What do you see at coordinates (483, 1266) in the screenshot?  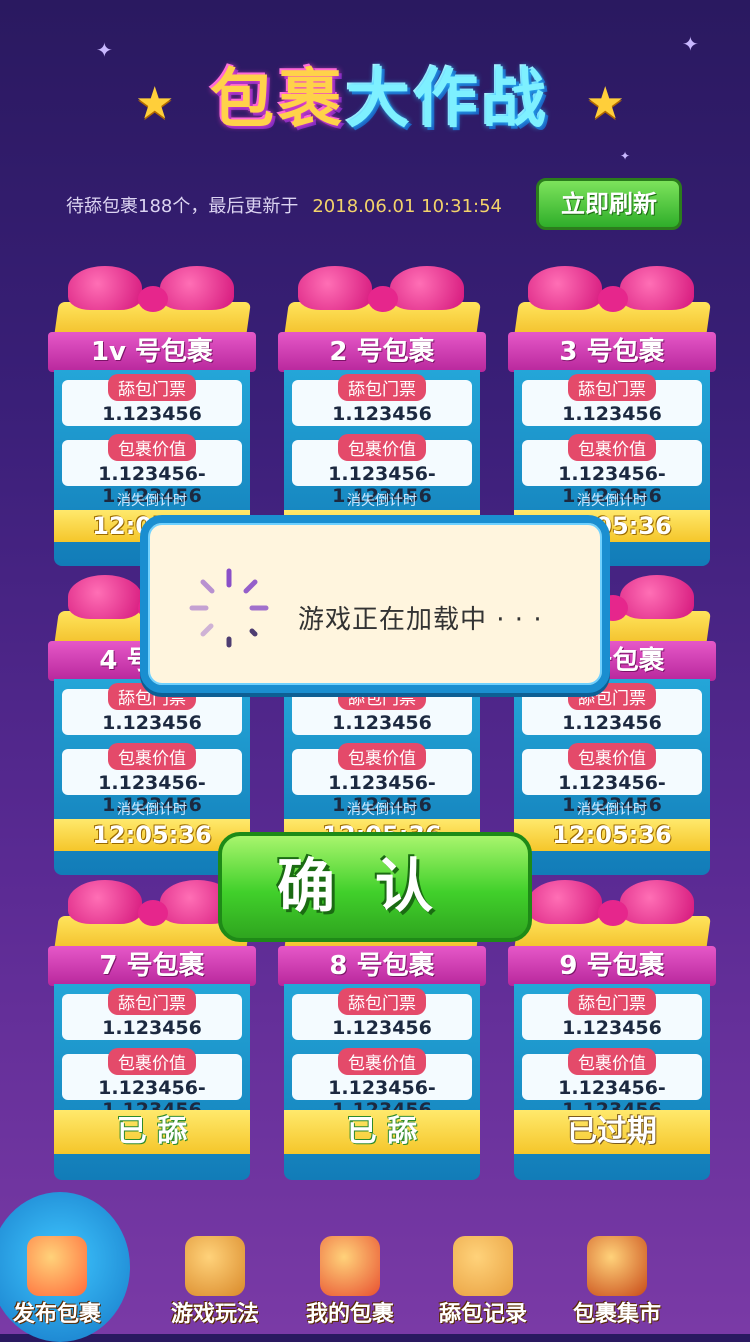 I see `record-scroll-icon` at bounding box center [483, 1266].